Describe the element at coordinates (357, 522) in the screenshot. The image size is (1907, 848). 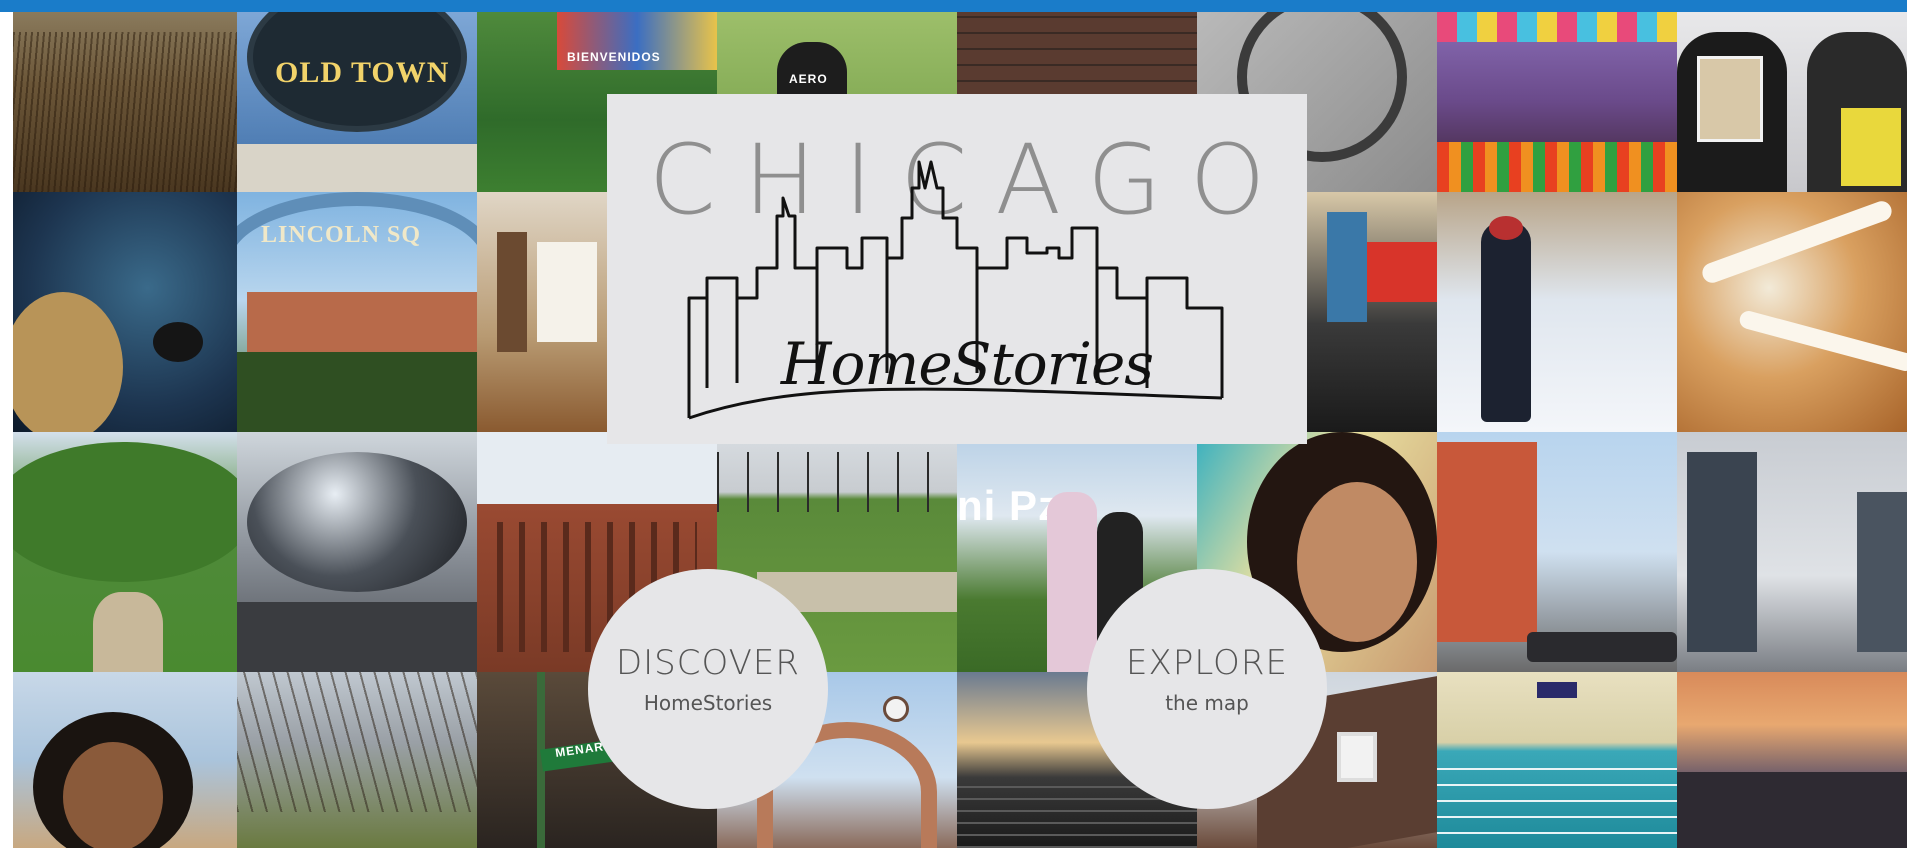
I see `bean-sculpture` at that location.